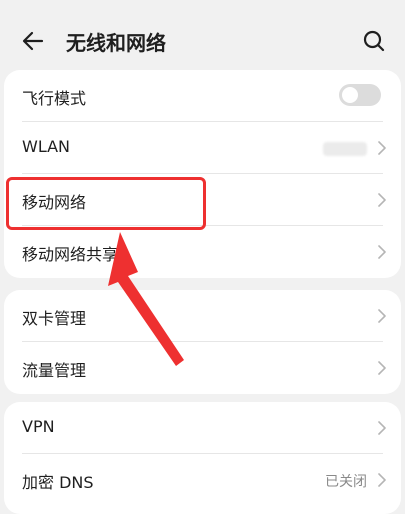 The width and height of the screenshot is (405, 514). Describe the element at coordinates (202, 368) in the screenshot. I see `data-usage-row: 流量管理` at that location.